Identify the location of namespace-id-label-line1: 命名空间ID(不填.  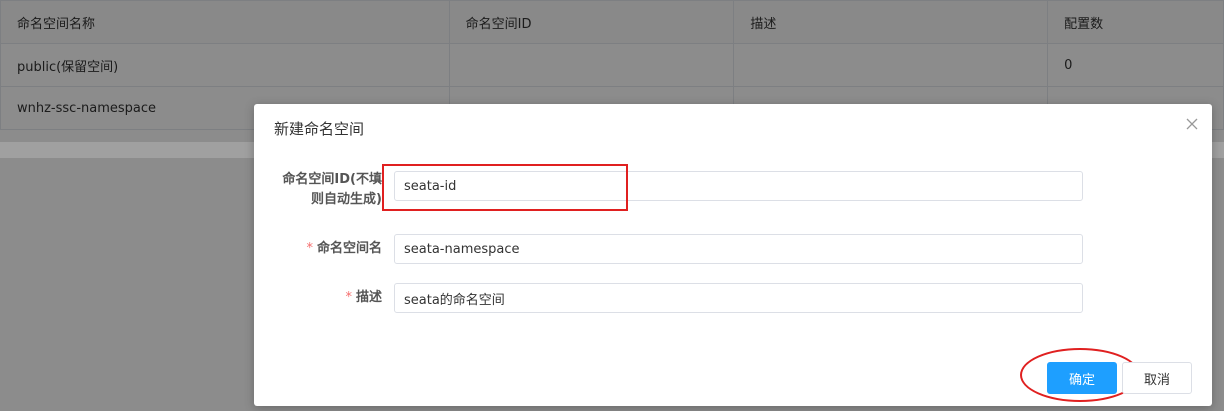
(332, 179).